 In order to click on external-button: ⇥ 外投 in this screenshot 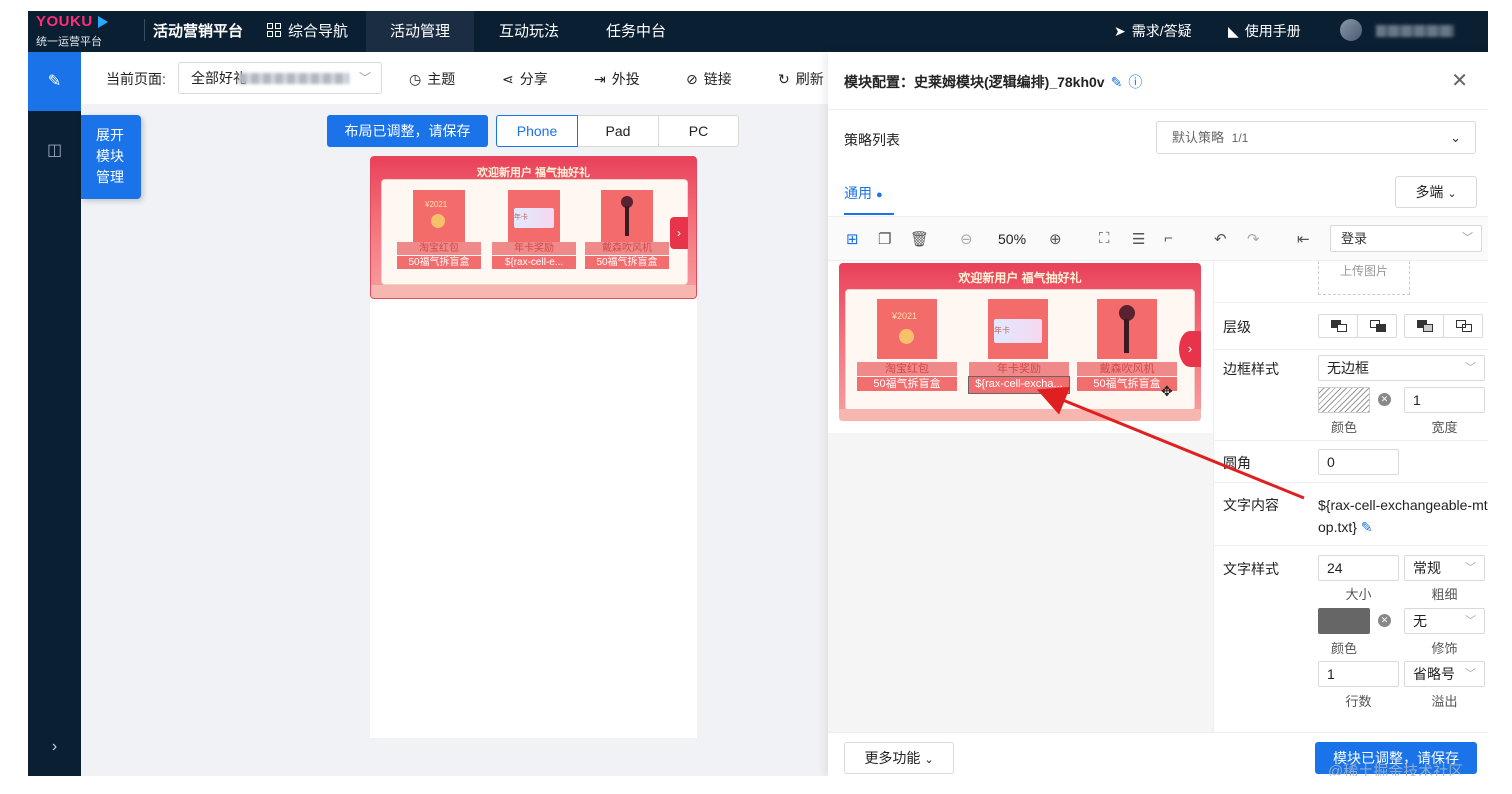, I will do `click(617, 79)`.